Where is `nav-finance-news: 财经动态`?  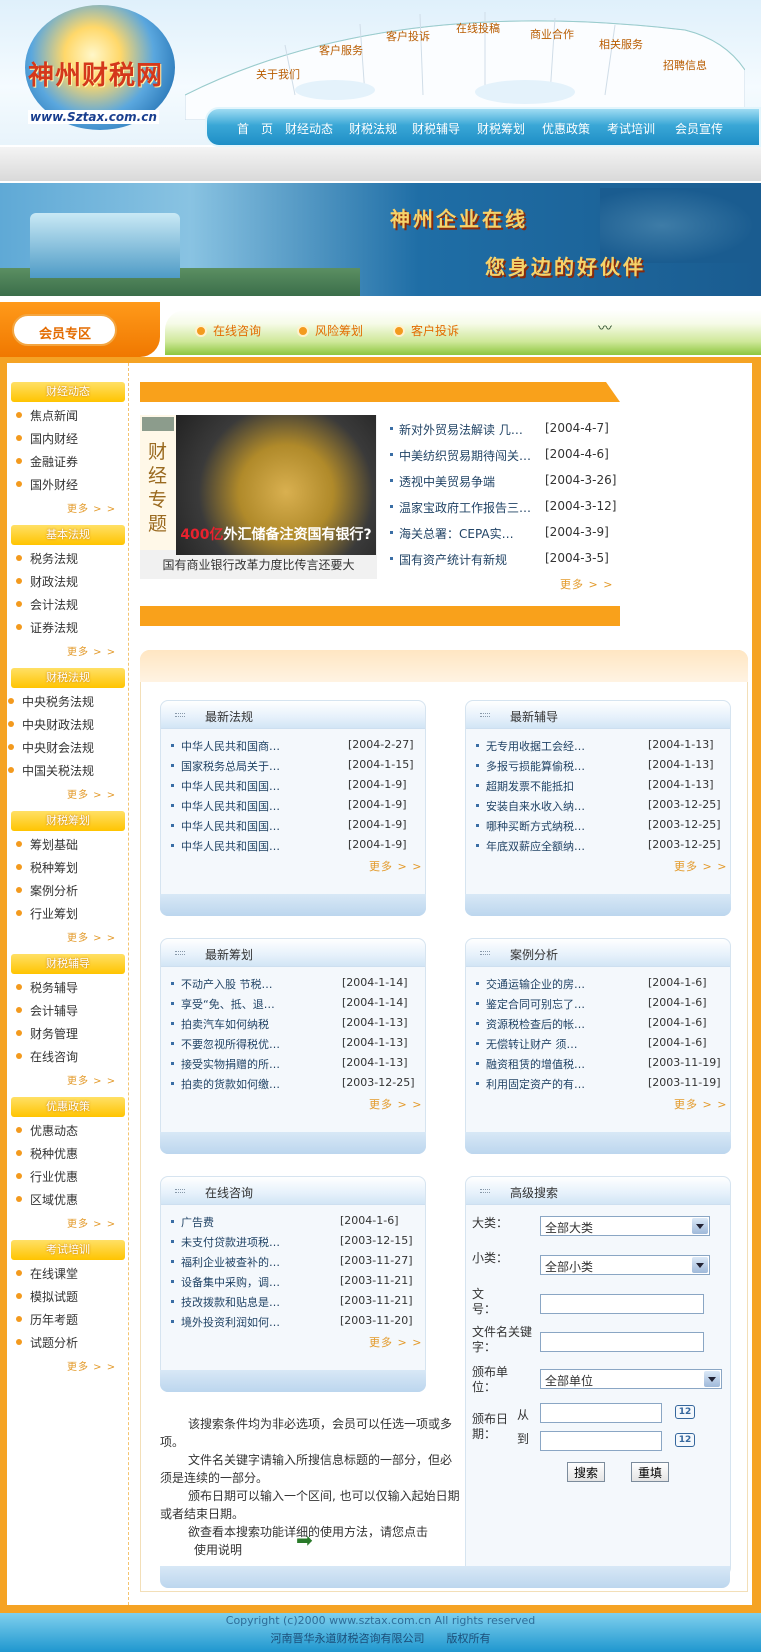
nav-finance-news: 财经动态 is located at coordinates (309, 128).